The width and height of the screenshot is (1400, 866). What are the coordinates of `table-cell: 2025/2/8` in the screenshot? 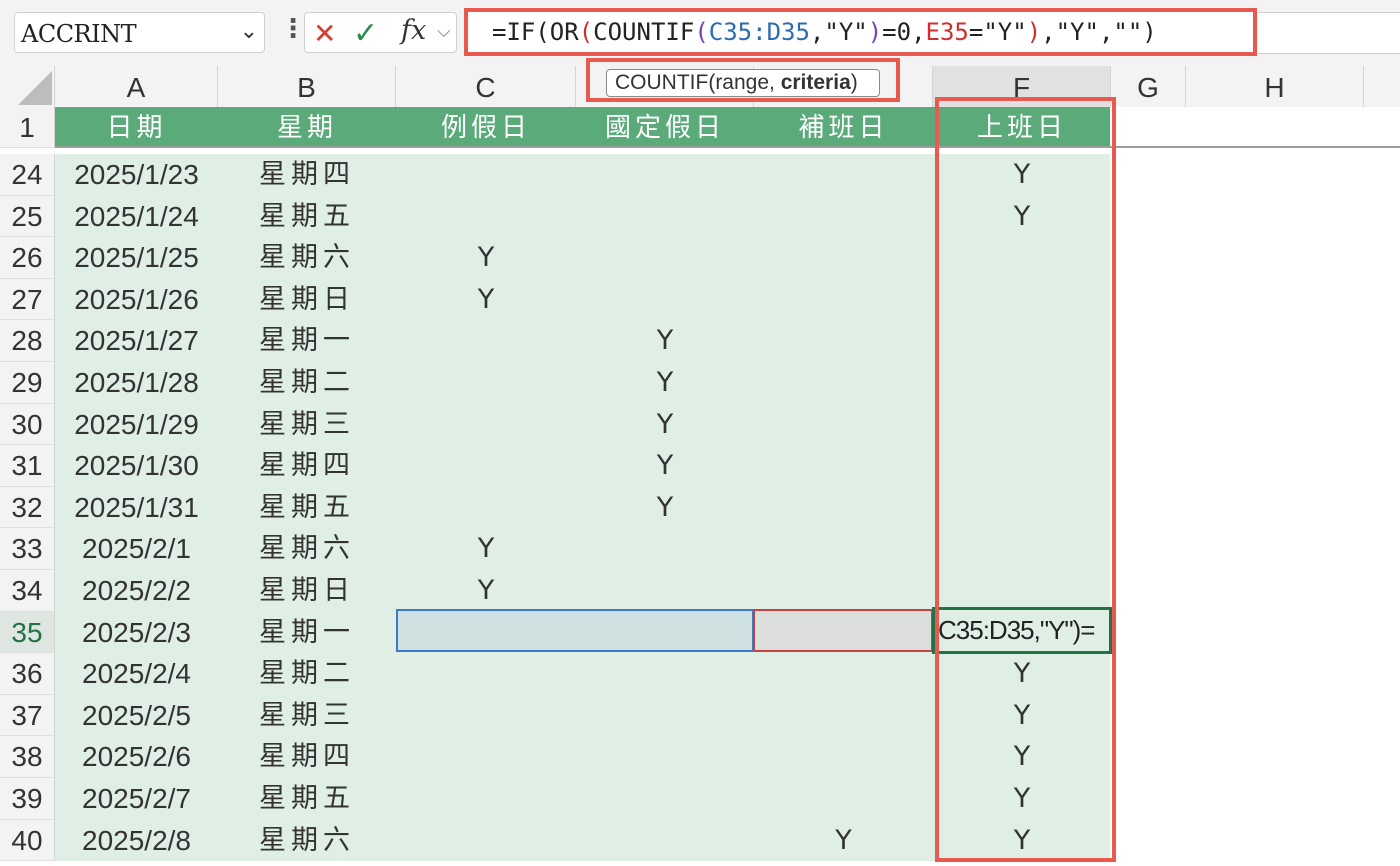 It's located at (136, 840).